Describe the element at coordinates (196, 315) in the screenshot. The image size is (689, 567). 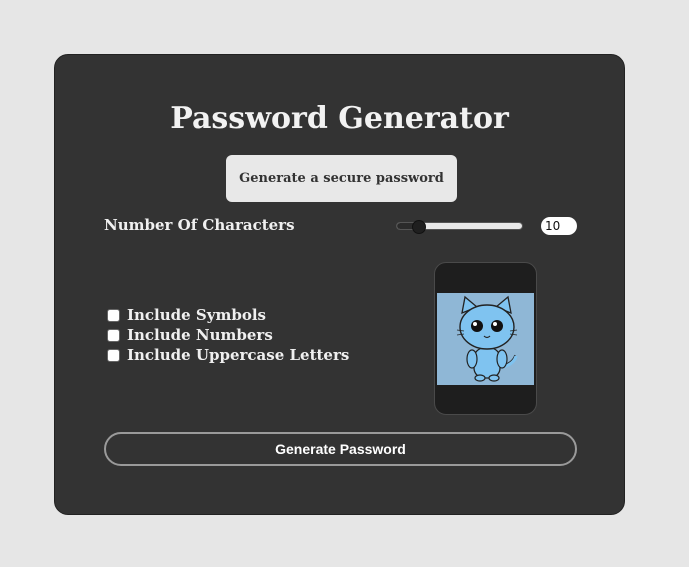
I see `option-label: Include Symbols` at that location.